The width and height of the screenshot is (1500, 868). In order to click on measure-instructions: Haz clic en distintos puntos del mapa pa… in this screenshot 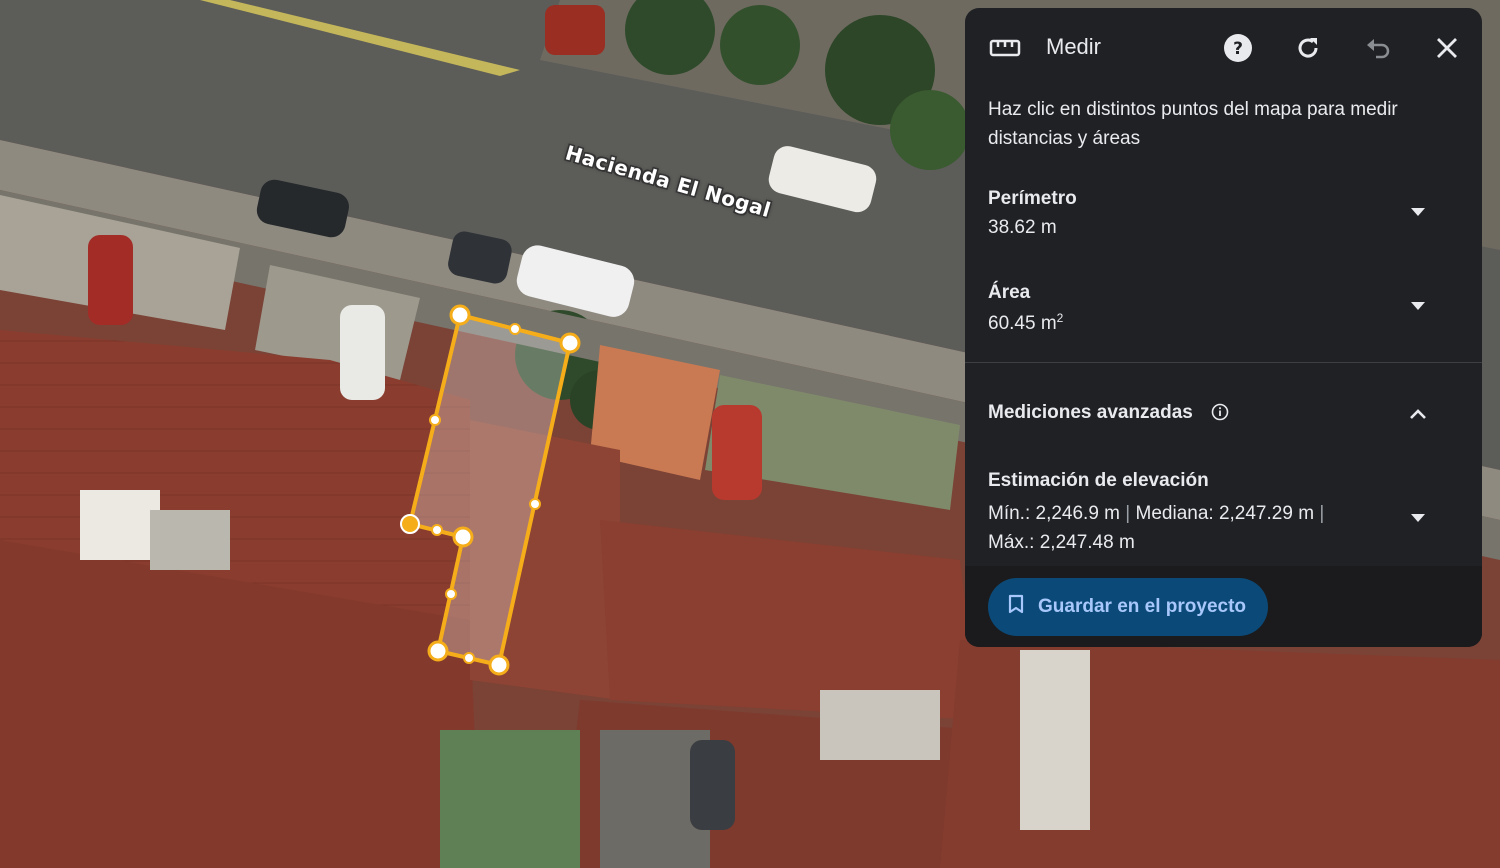, I will do `click(1193, 124)`.